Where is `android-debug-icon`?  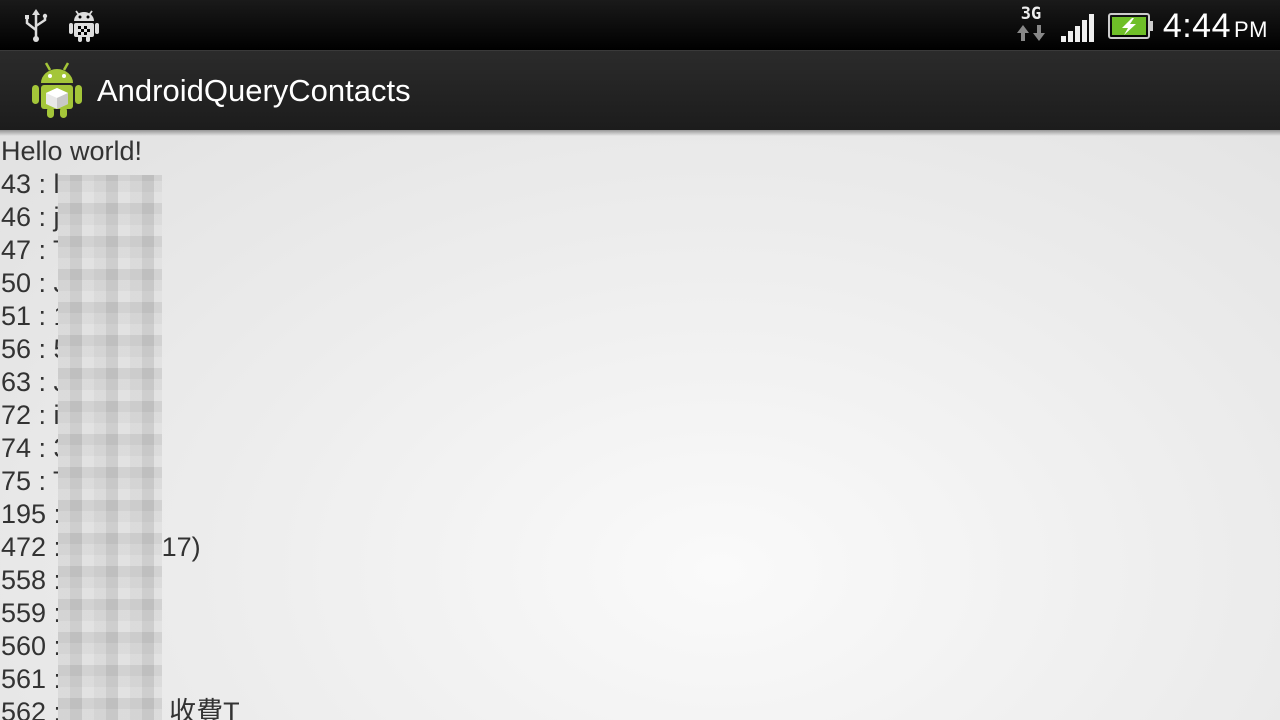
android-debug-icon is located at coordinates (84, 26).